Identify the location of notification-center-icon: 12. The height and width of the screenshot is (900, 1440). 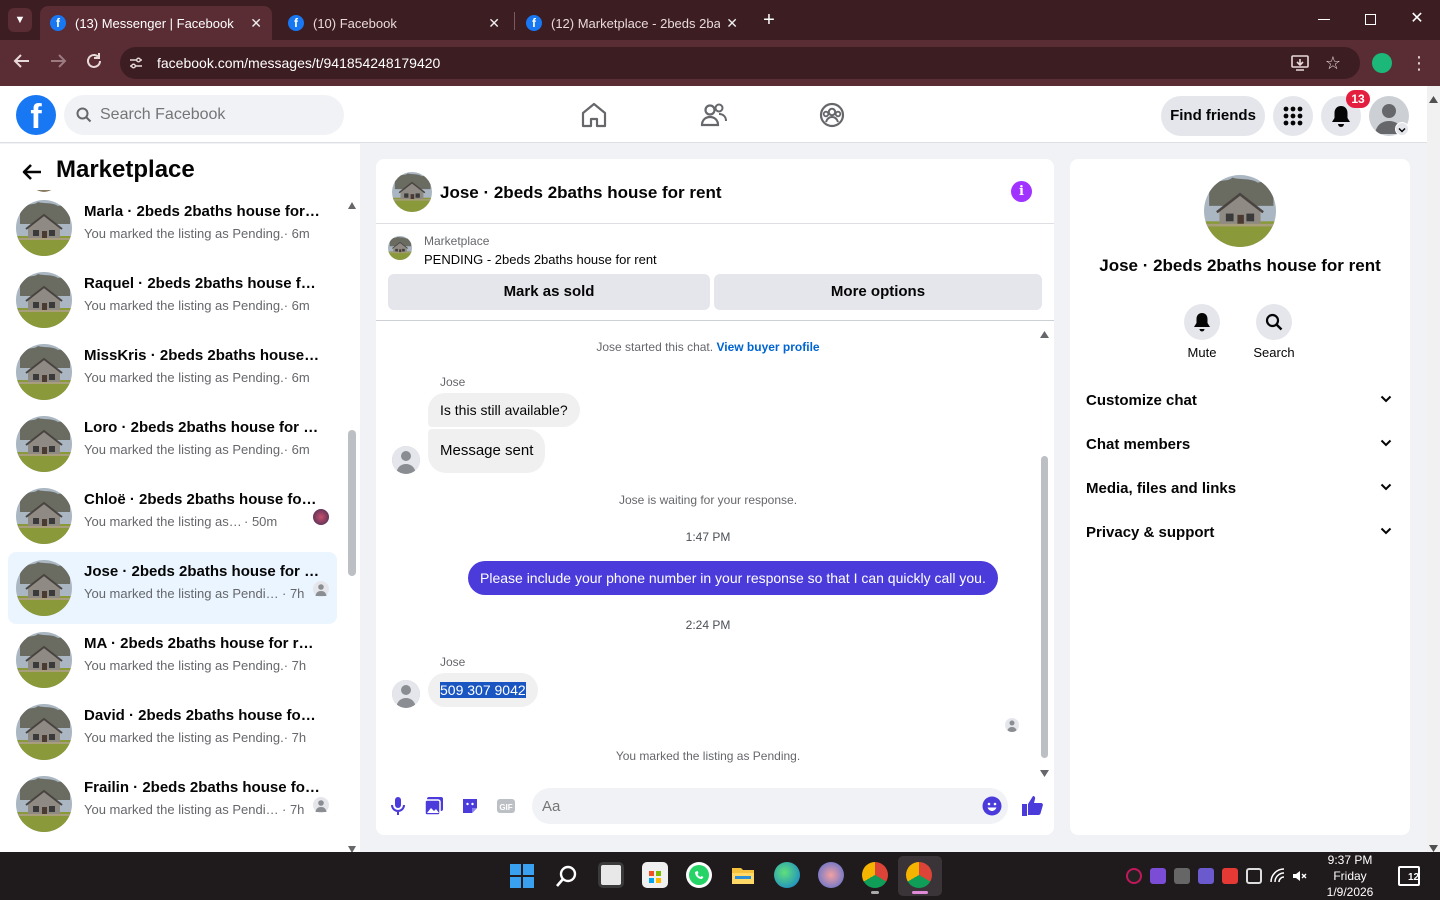
(1409, 876).